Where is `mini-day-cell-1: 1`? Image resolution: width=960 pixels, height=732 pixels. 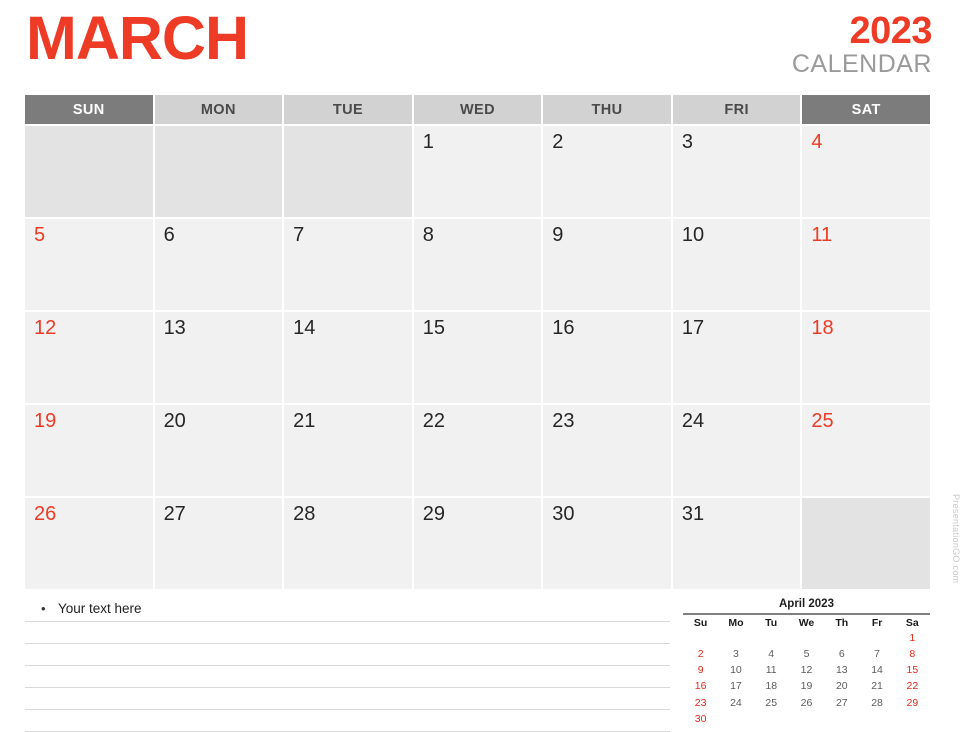
mini-day-cell-1: 1 is located at coordinates (912, 638).